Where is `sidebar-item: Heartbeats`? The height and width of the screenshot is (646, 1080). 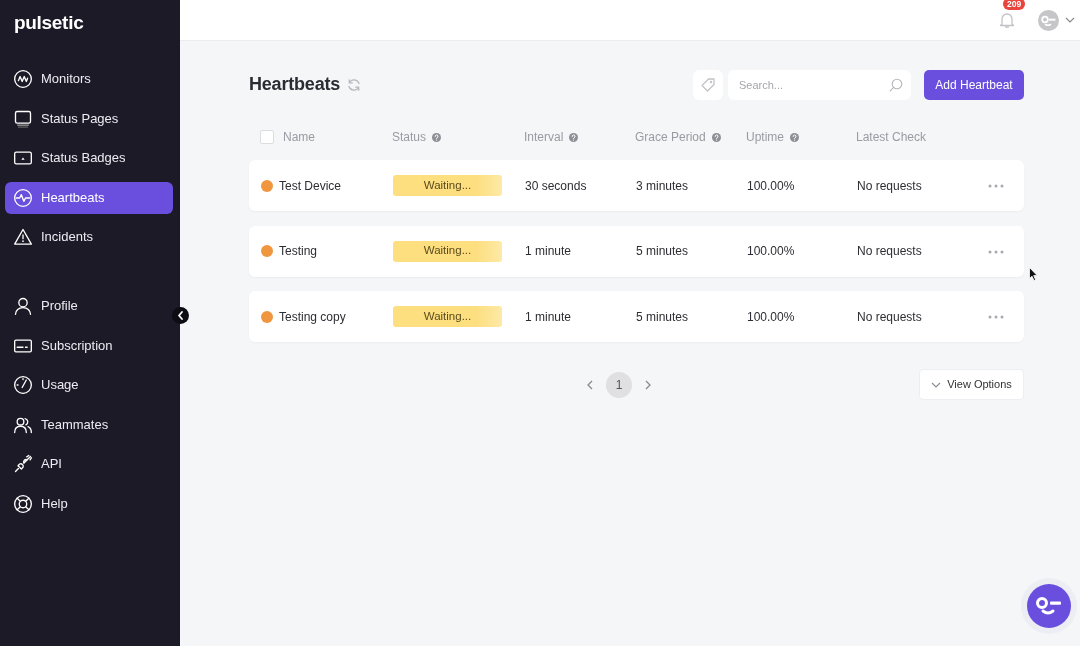
sidebar-item: Heartbeats is located at coordinates (89, 197).